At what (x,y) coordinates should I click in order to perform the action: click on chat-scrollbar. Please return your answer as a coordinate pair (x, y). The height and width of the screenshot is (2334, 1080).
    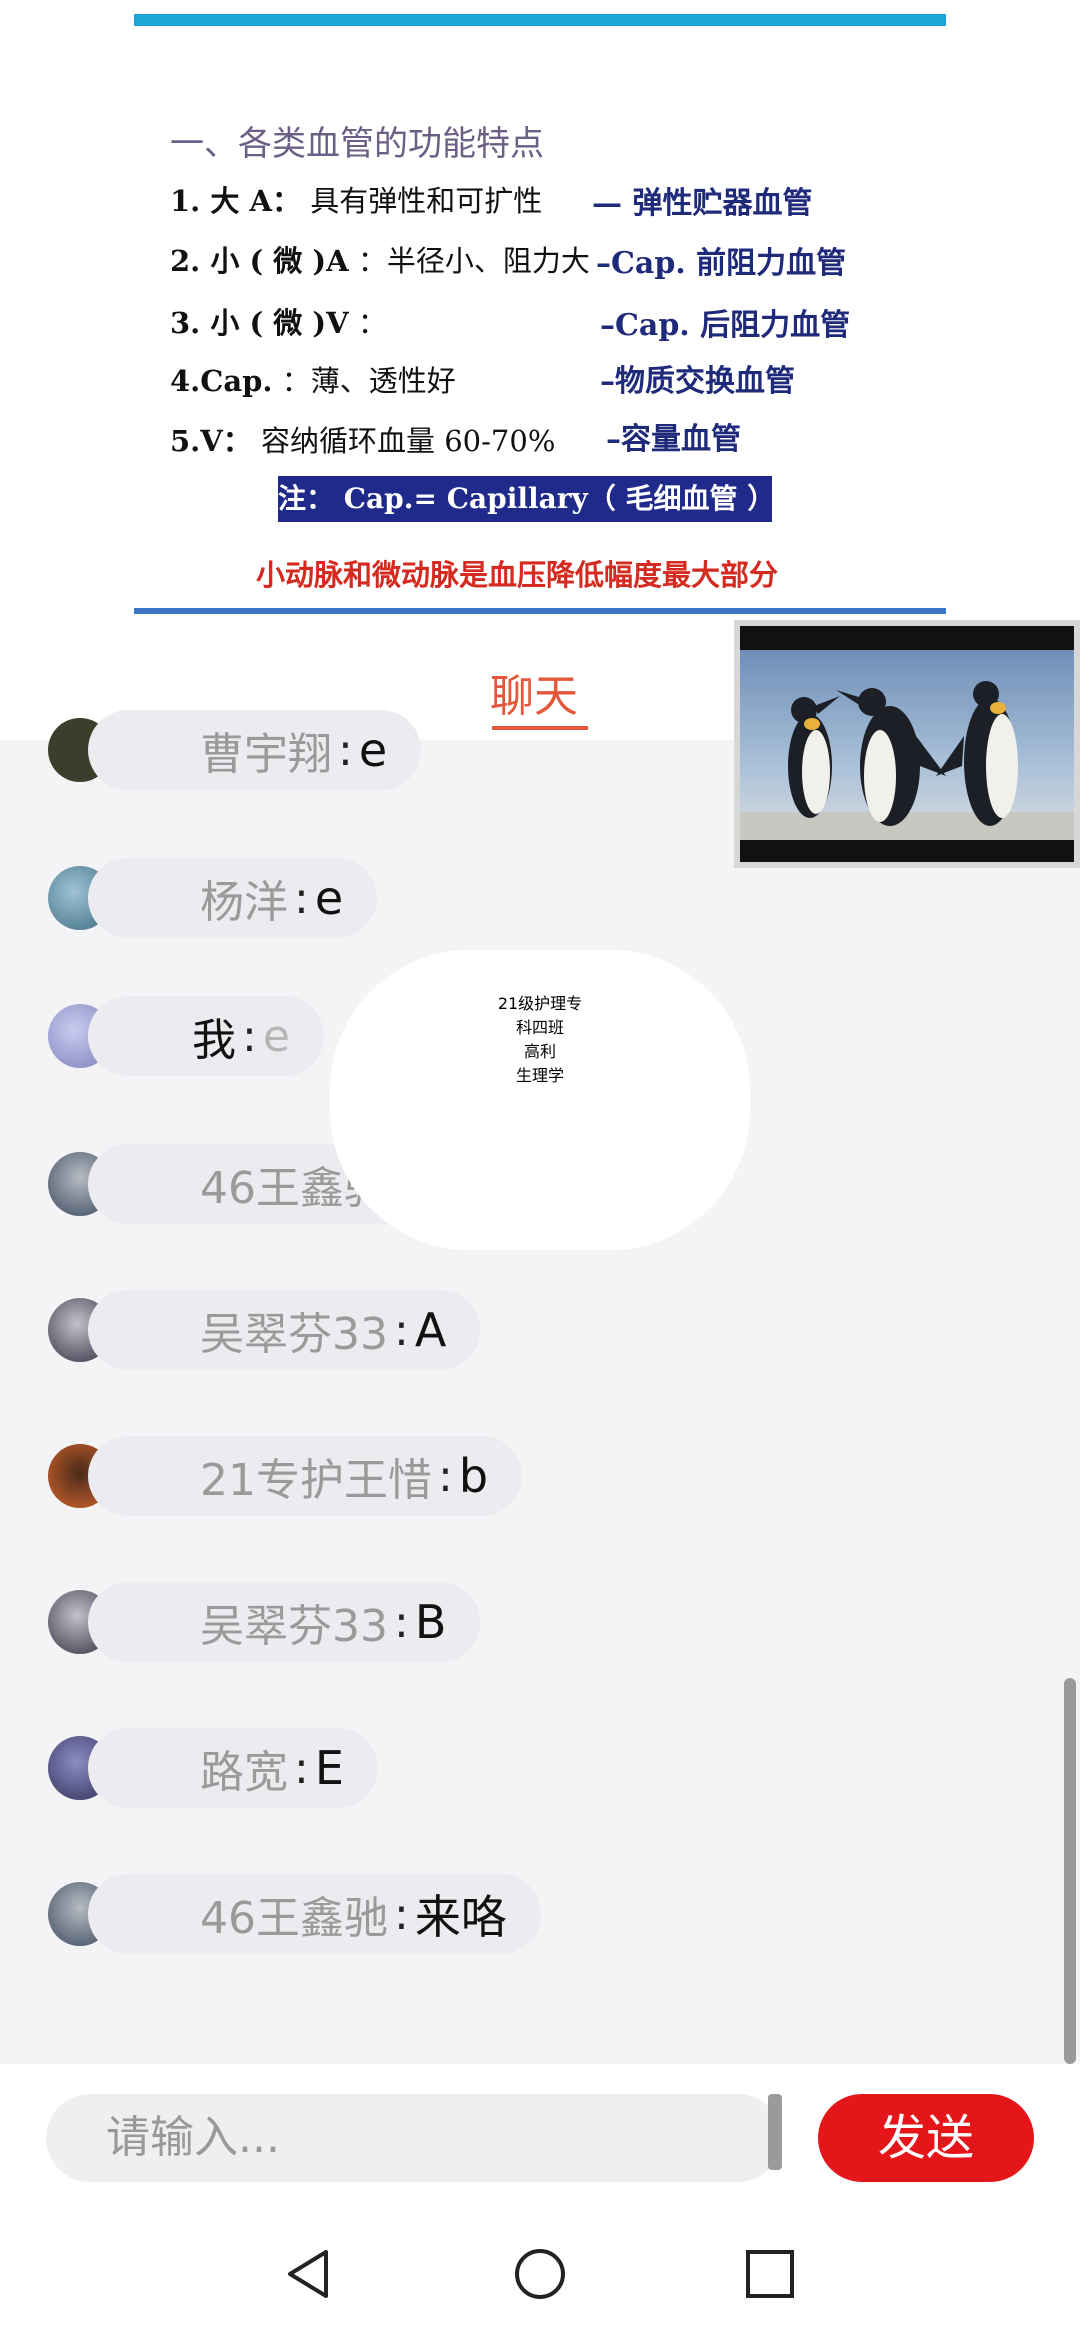
    Looking at the image, I should click on (1070, 1871).